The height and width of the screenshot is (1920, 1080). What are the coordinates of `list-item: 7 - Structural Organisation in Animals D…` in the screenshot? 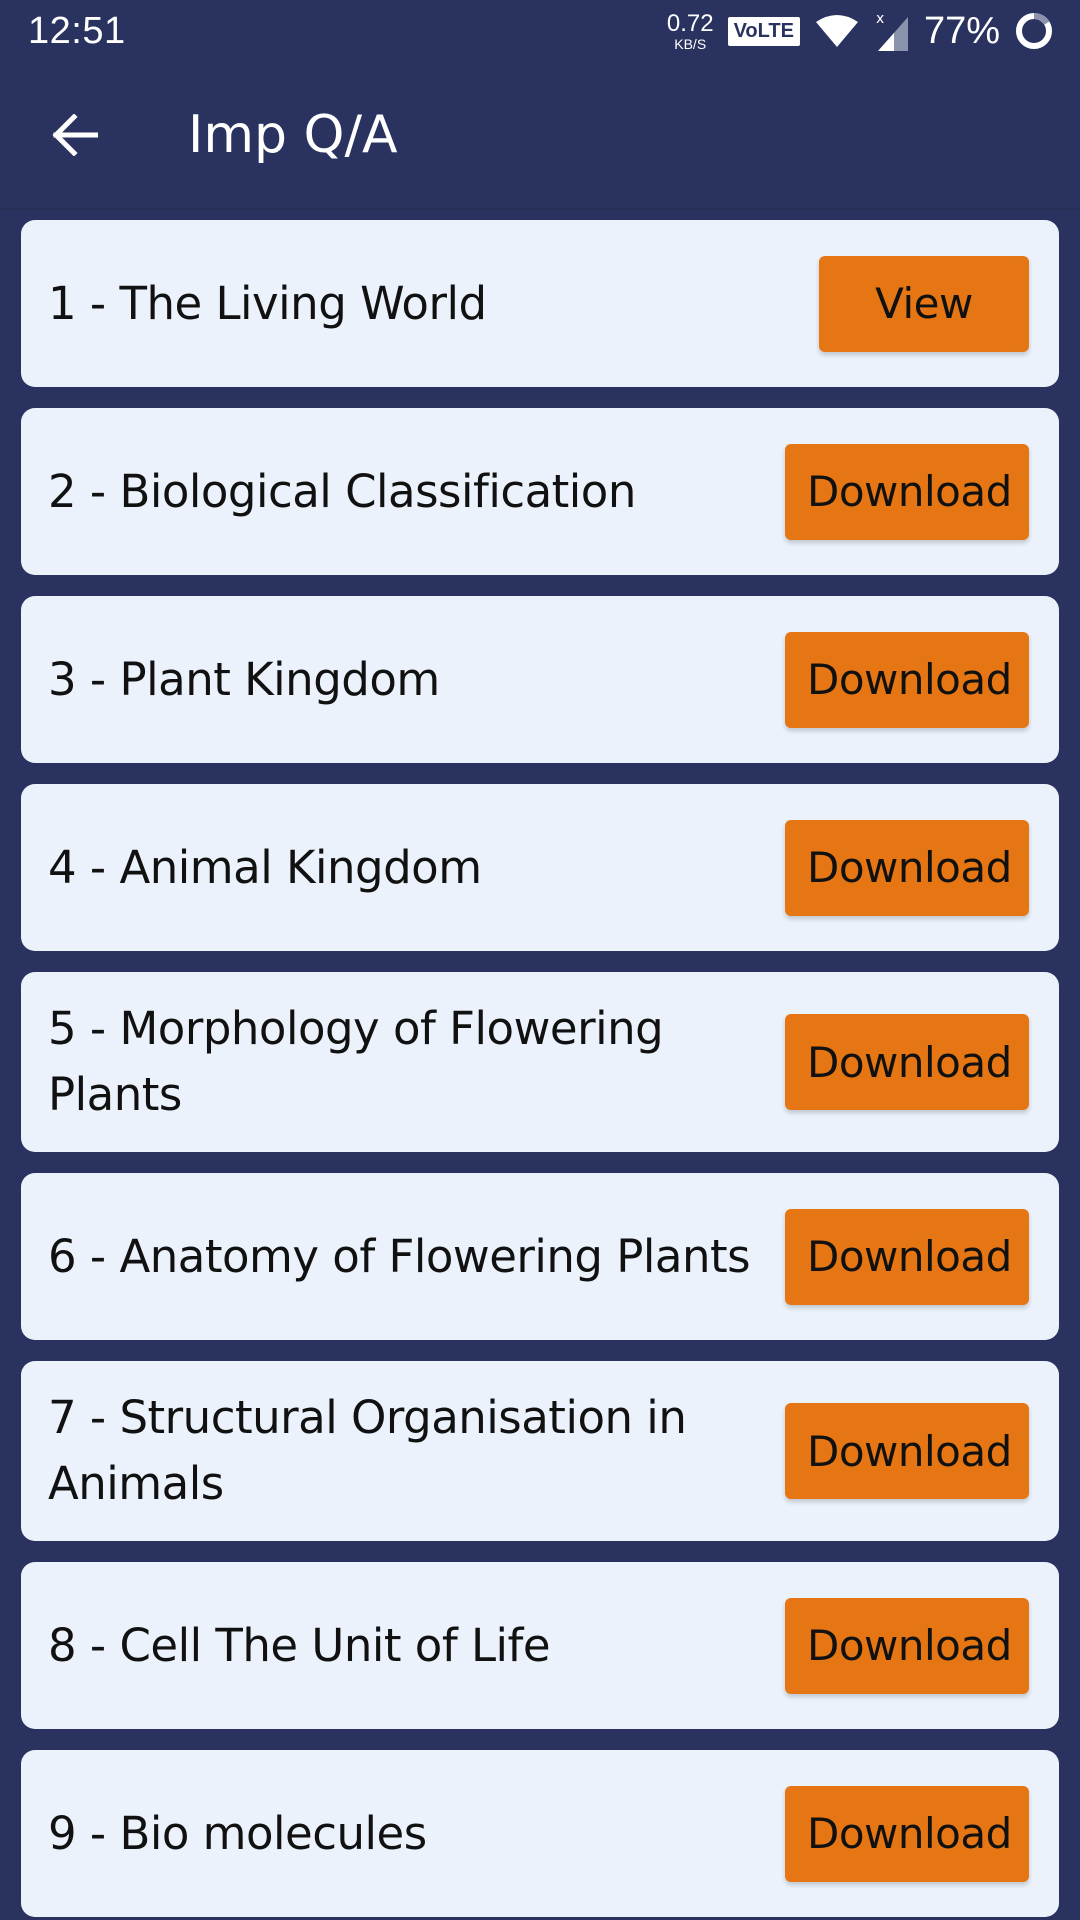 It's located at (540, 1451).